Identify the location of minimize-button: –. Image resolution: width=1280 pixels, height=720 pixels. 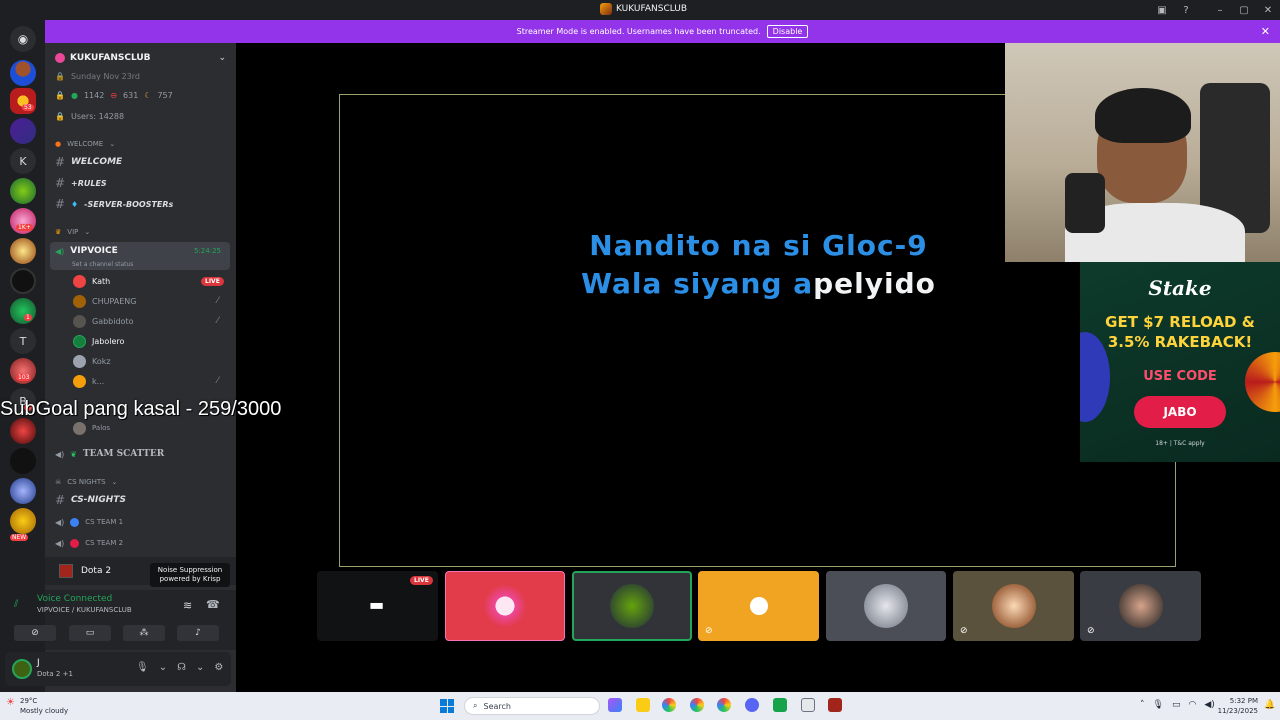
(1220, 10).